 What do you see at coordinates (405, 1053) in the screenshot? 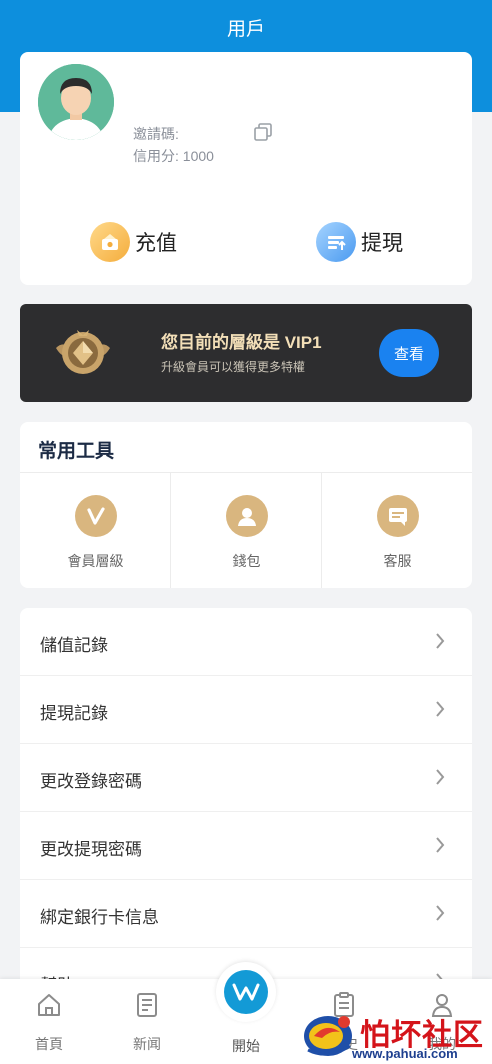
I see `watermark-url: www.pahuai.com` at bounding box center [405, 1053].